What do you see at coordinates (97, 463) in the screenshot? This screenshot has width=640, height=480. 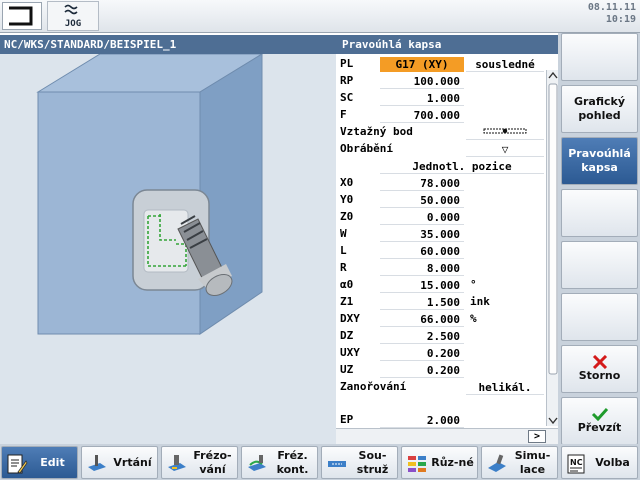 I see `drilling-icon` at bounding box center [97, 463].